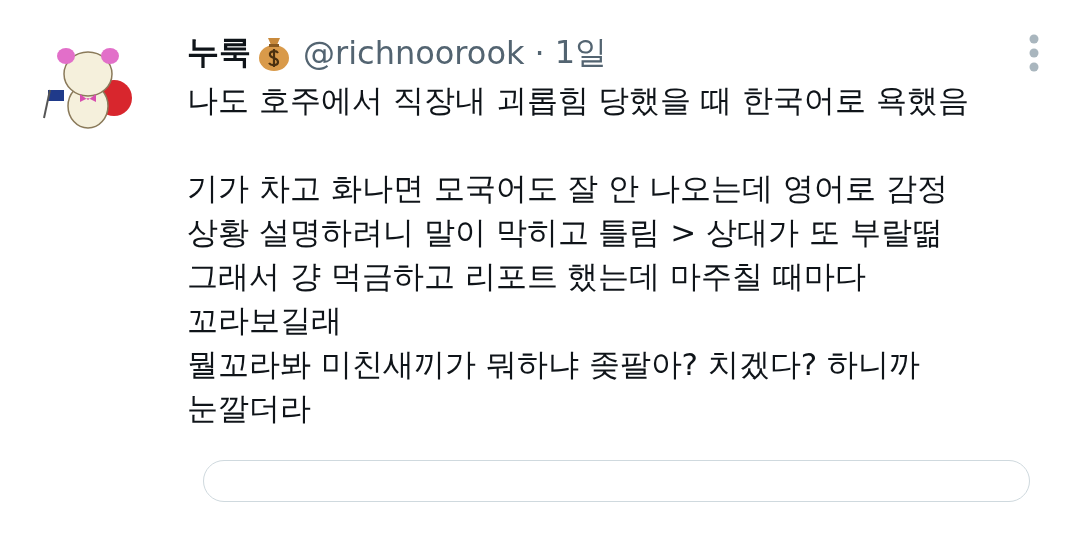  I want to click on tweet-text: 나도 호주에서 직장내 괴롭힘 당했을 때 한국어로 욕했음, so click(578, 100).